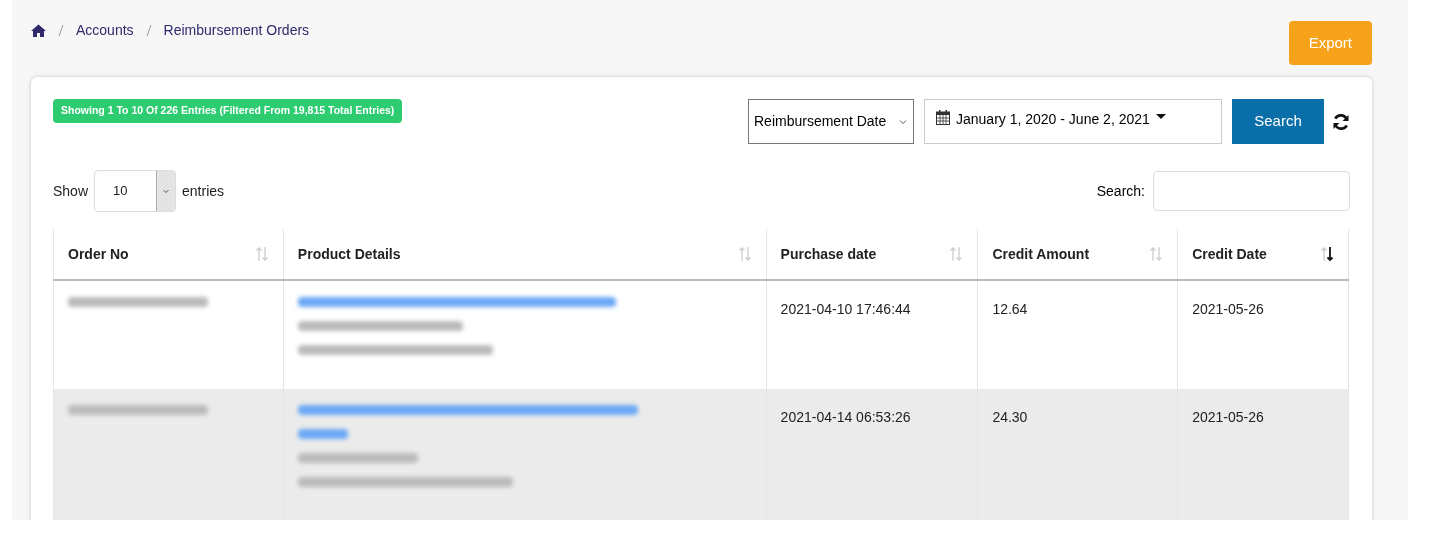 The width and height of the screenshot is (1429, 551). I want to click on column-header: Product Details, so click(349, 254).